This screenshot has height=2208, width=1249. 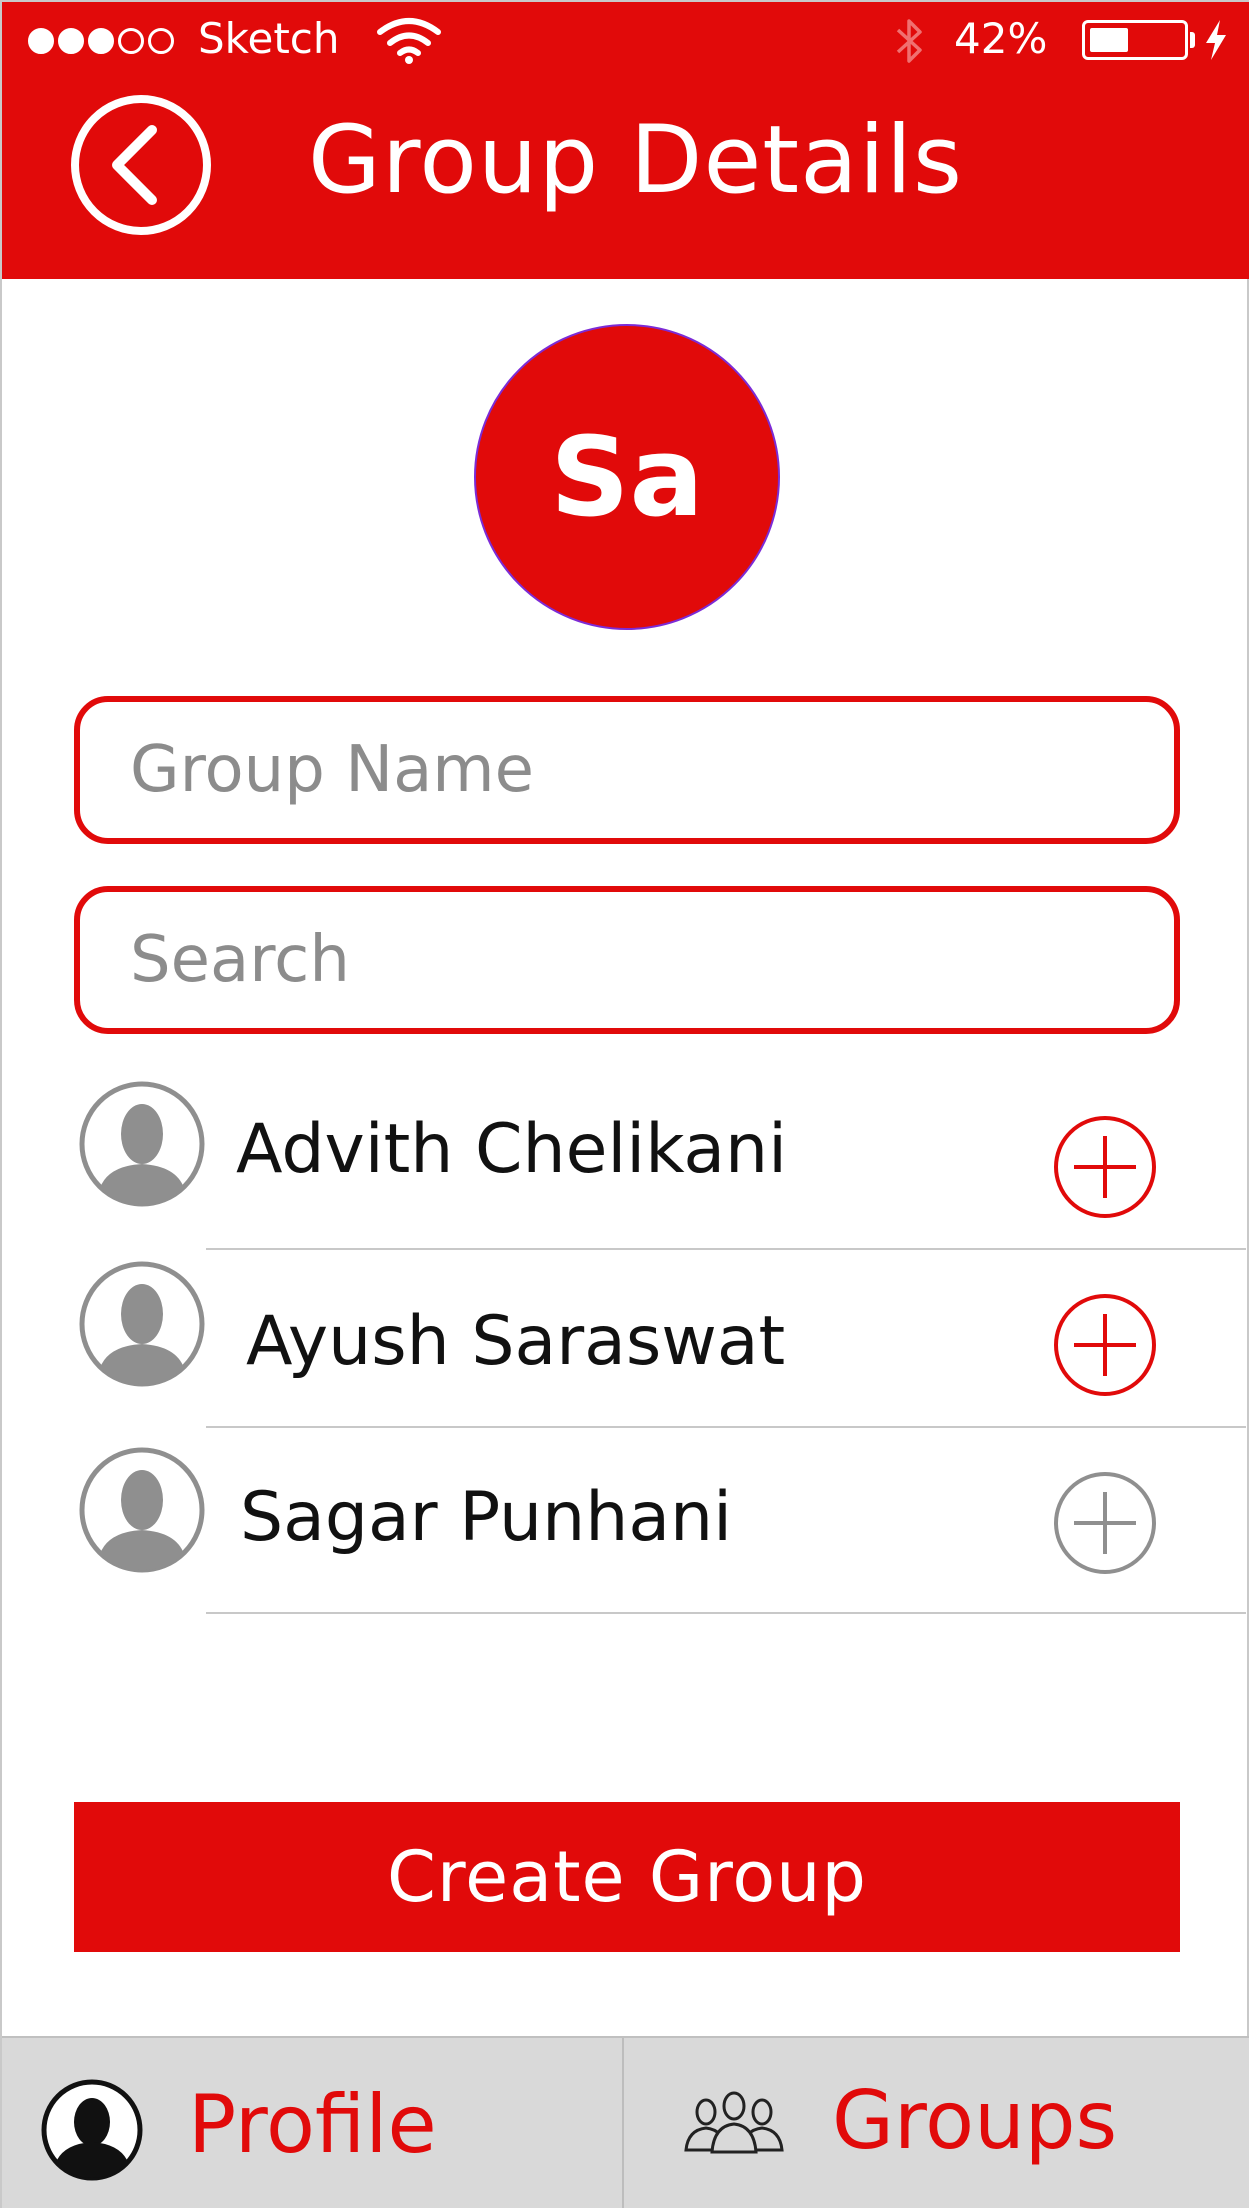 I want to click on battery-icon, so click(x=1135, y=40).